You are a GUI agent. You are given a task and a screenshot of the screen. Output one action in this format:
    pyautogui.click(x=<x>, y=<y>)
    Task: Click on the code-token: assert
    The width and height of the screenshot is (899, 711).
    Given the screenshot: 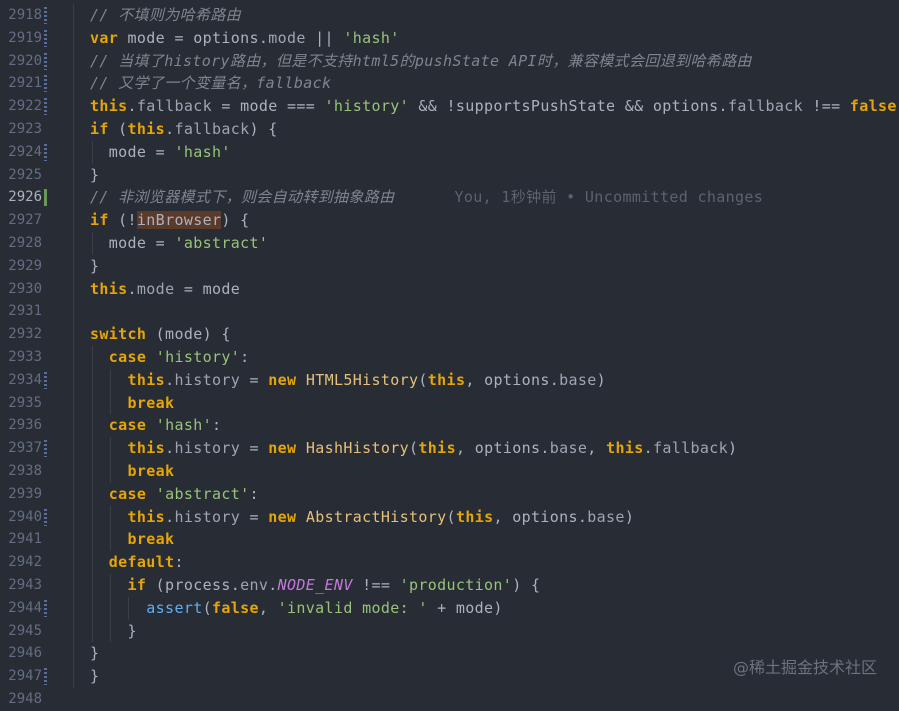 What is the action you would take?
    pyautogui.click(x=174, y=607)
    